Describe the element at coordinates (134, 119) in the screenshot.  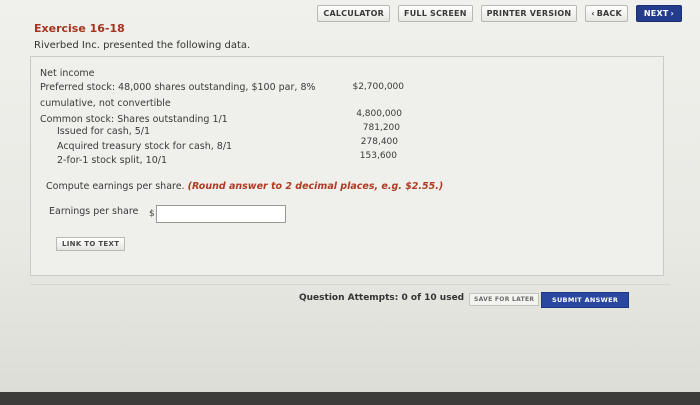
I see `data-row-label: Common stock: Shares outstanding 1/1` at that location.